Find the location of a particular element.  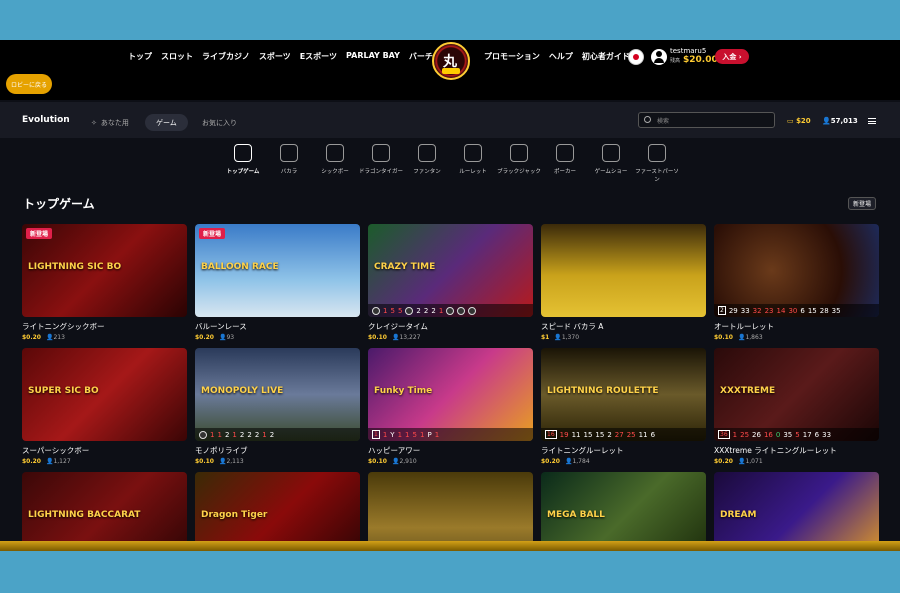

balance-label: 残高 is located at coordinates (675, 61).